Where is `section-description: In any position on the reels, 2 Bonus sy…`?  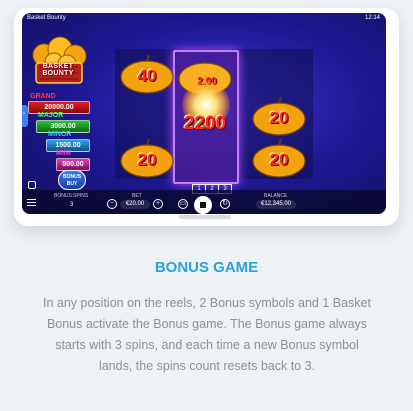 section-description: In any position on the reels, 2 Bonus sy… is located at coordinates (207, 334).